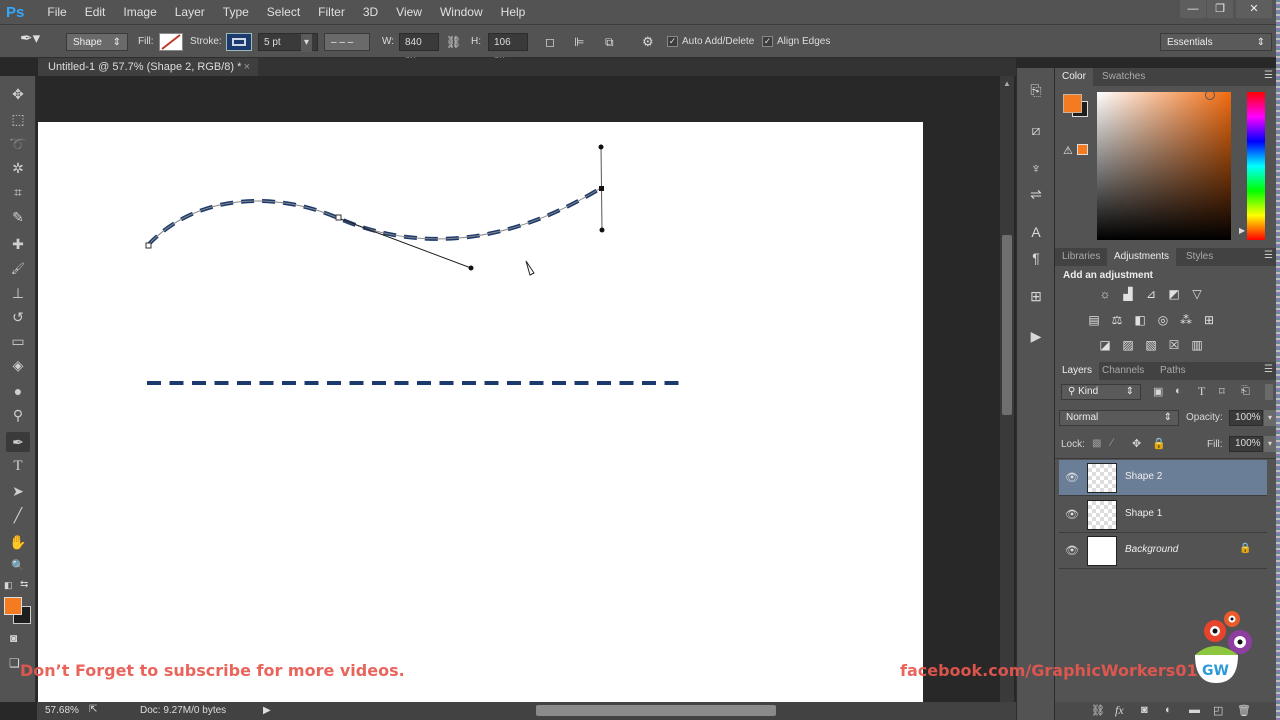  What do you see at coordinates (453, 42) in the screenshot?
I see `link-dimensions-icon: ⛓` at bounding box center [453, 42].